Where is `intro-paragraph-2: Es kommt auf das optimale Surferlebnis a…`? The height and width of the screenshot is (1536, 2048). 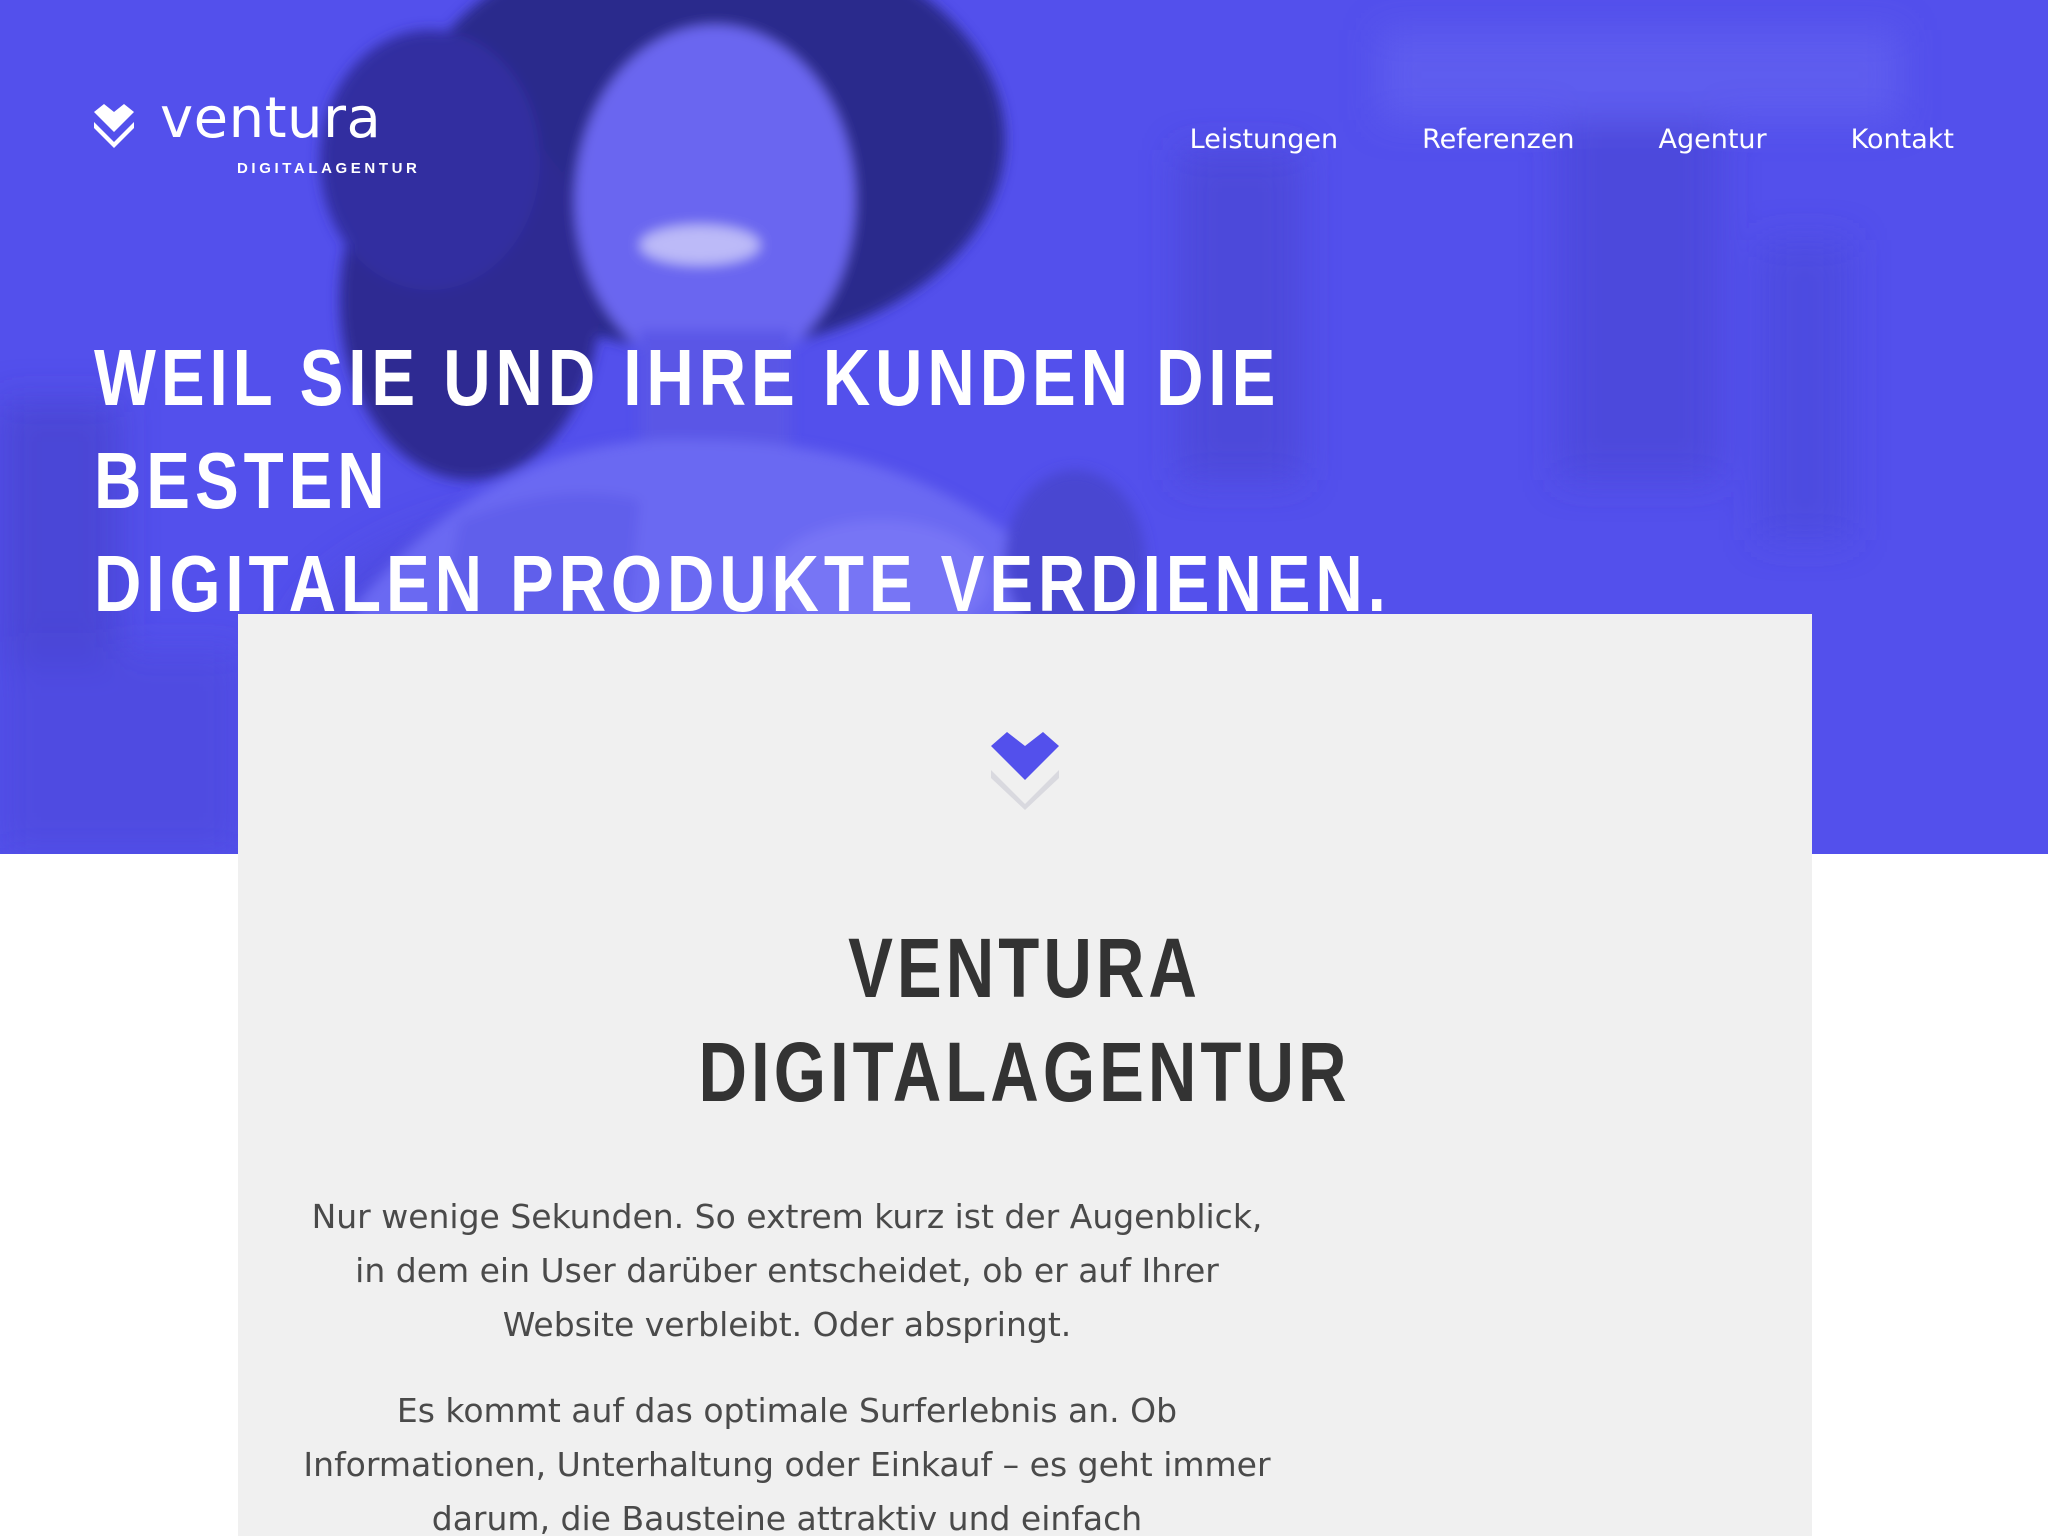 intro-paragraph-2: Es kommt auf das optimale Surferlebnis a… is located at coordinates (787, 1463).